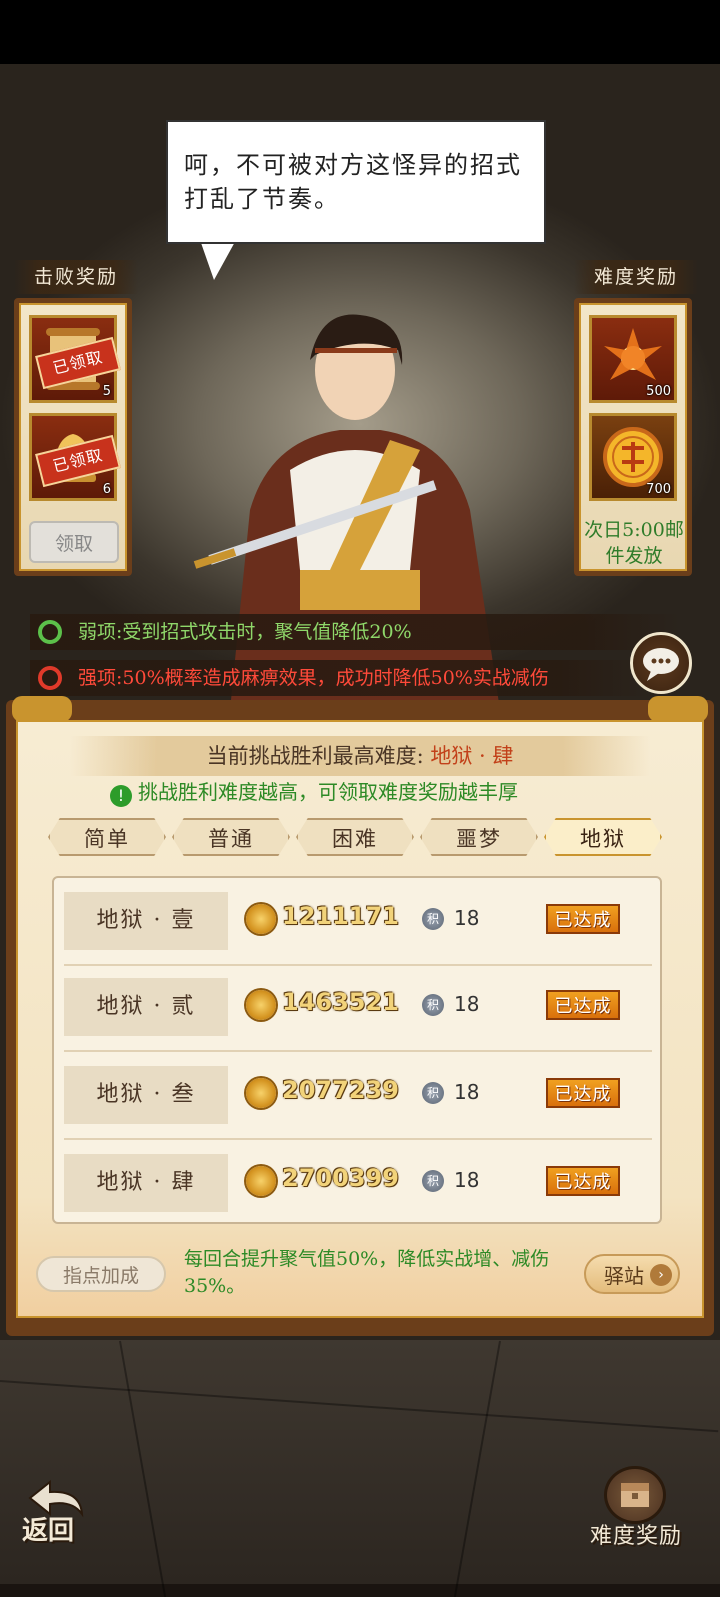 Image resolution: width=720 pixels, height=1597 pixels. What do you see at coordinates (634, 543) in the screenshot?
I see `mail-delivery-note: 次日5:00邮件发放` at bounding box center [634, 543].